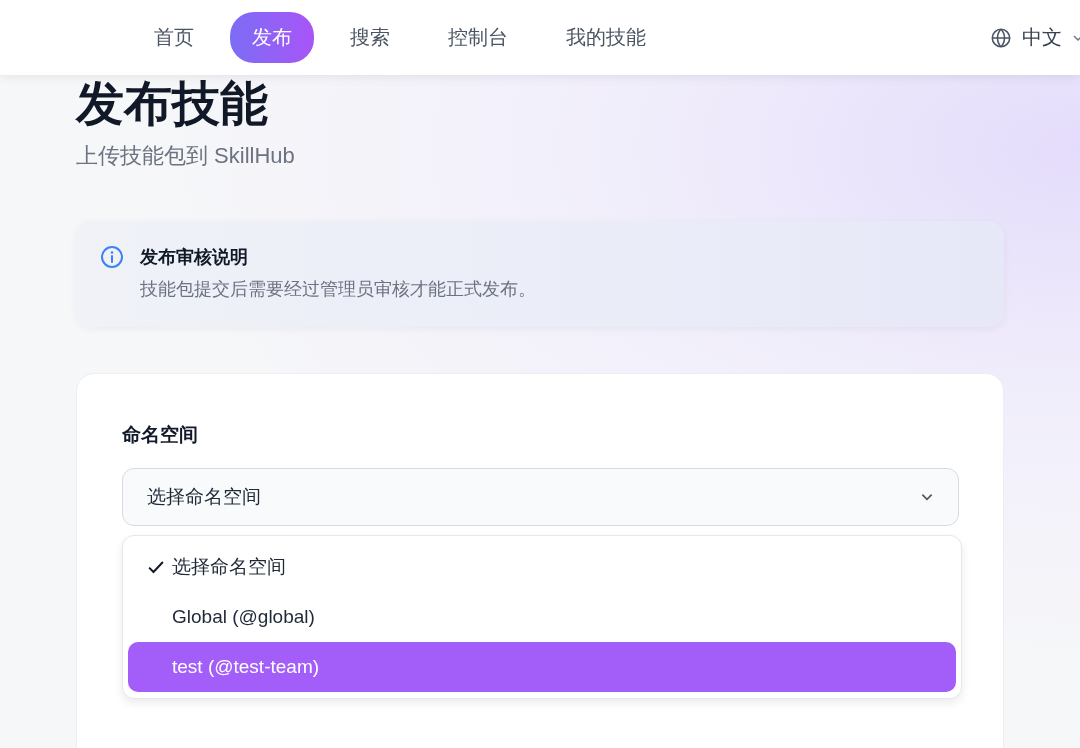 This screenshot has height=748, width=1080. I want to click on notice-text: 技能包提交后需要经过管理员审核才能正式发布。, so click(338, 289).